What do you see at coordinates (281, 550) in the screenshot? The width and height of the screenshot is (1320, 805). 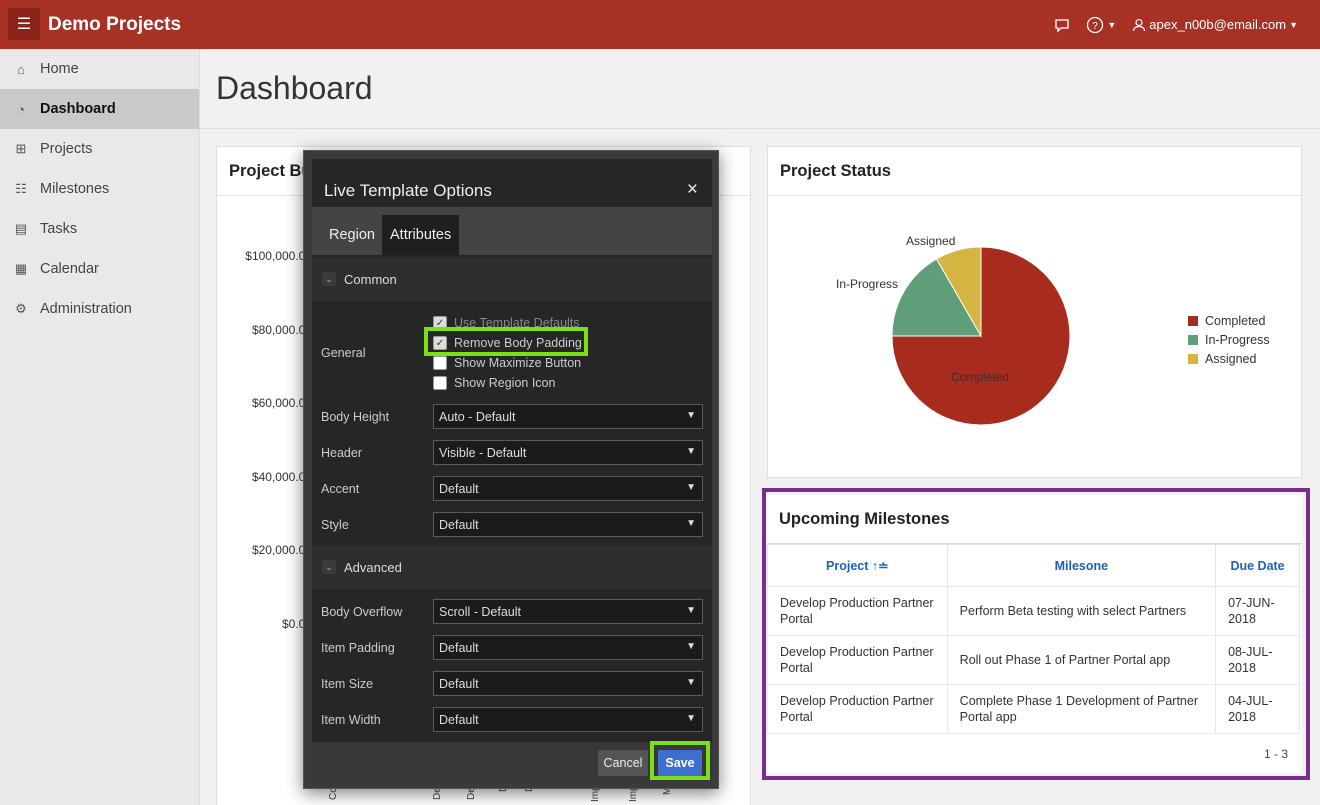 I see `y-tick-label: $20,000.00` at bounding box center [281, 550].